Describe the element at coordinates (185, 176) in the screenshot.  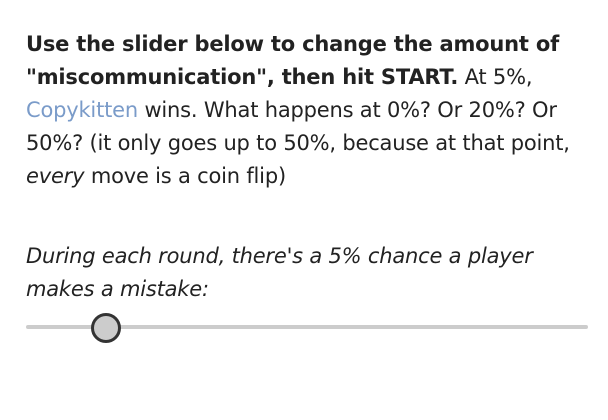
I see `instructions-text-end: move is a coin flip)` at that location.